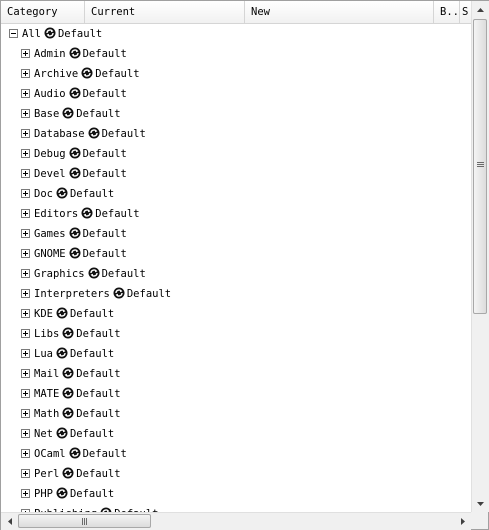 The height and width of the screenshot is (530, 489). Describe the element at coordinates (80, 214) in the screenshot. I see `tree-row: Editors Default` at that location.